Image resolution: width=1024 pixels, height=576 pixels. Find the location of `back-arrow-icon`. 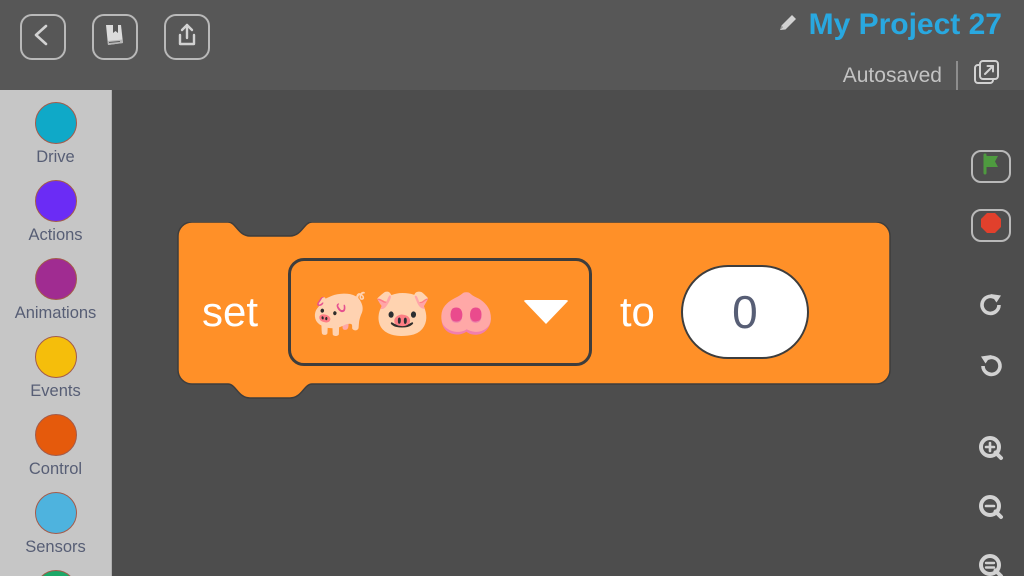

back-arrow-icon is located at coordinates (43, 37).